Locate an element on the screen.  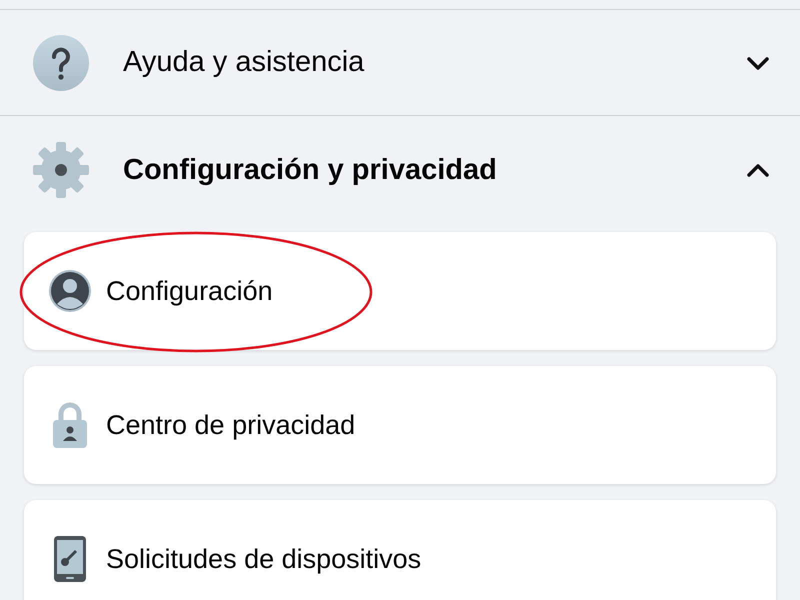
gear-icon is located at coordinates (61, 170).